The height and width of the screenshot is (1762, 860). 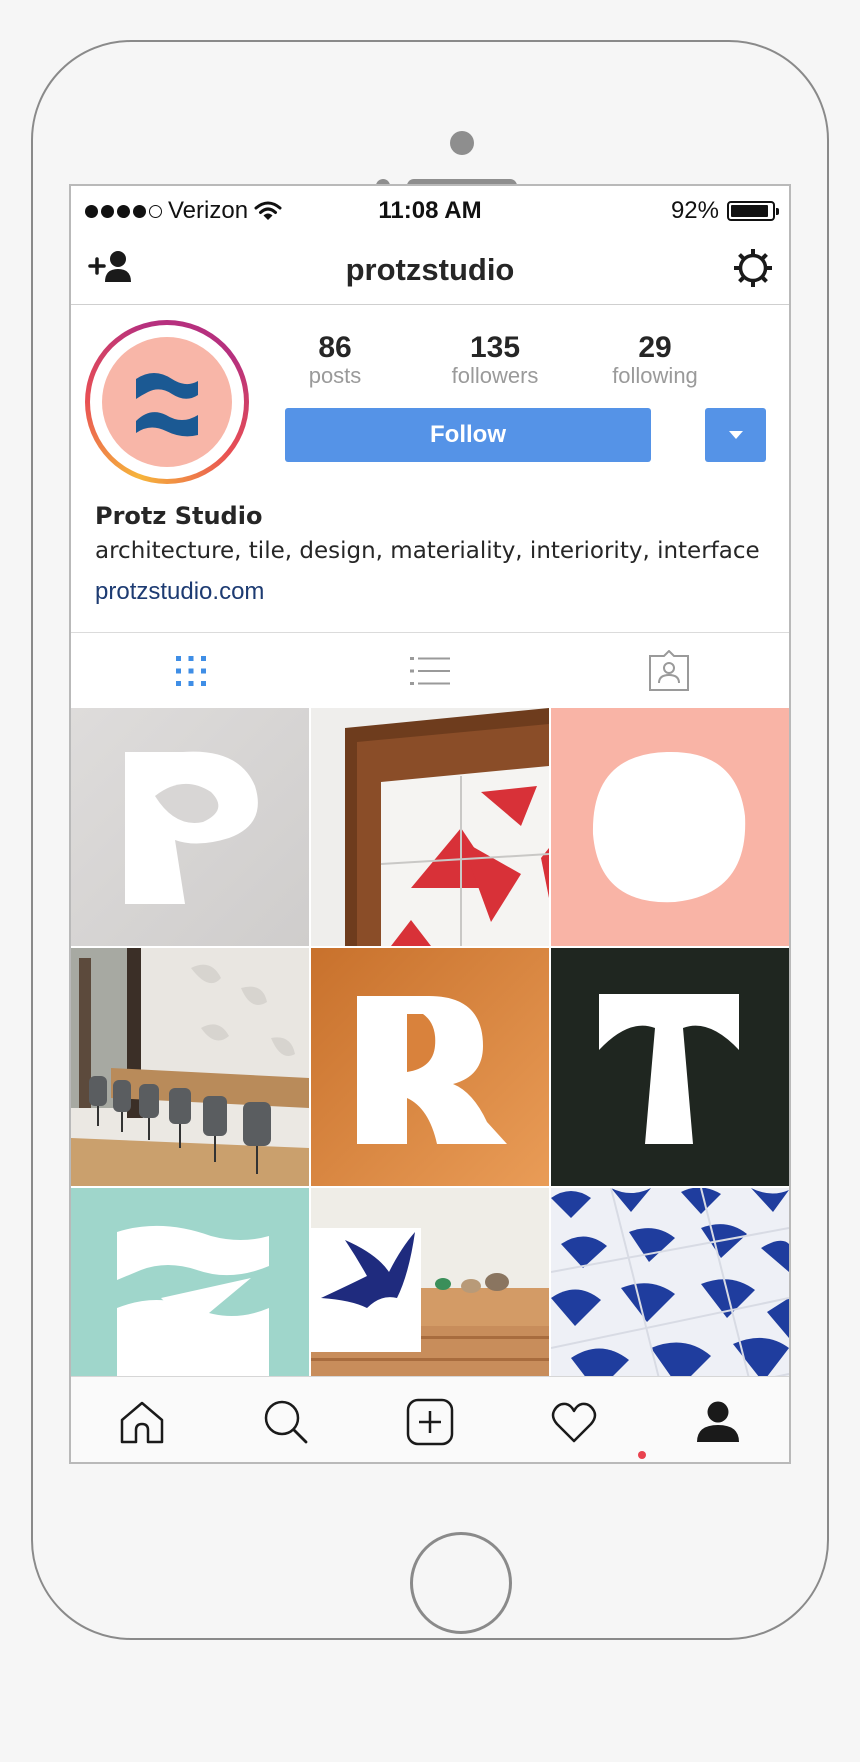 What do you see at coordinates (430, 827) in the screenshot?
I see `grid-photo-tile-frame` at bounding box center [430, 827].